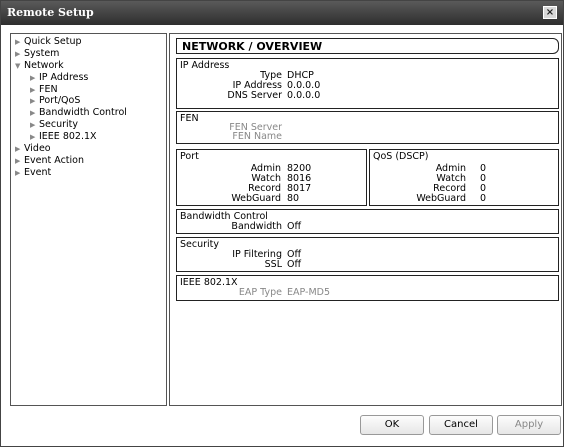  Describe the element at coordinates (59, 125) in the screenshot. I see `tree-item-label: Security` at that location.